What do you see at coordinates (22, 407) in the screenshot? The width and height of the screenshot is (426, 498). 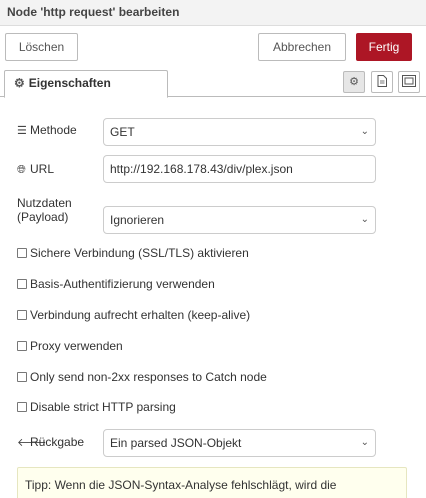 I see `strict-parsing-checkbox` at bounding box center [22, 407].